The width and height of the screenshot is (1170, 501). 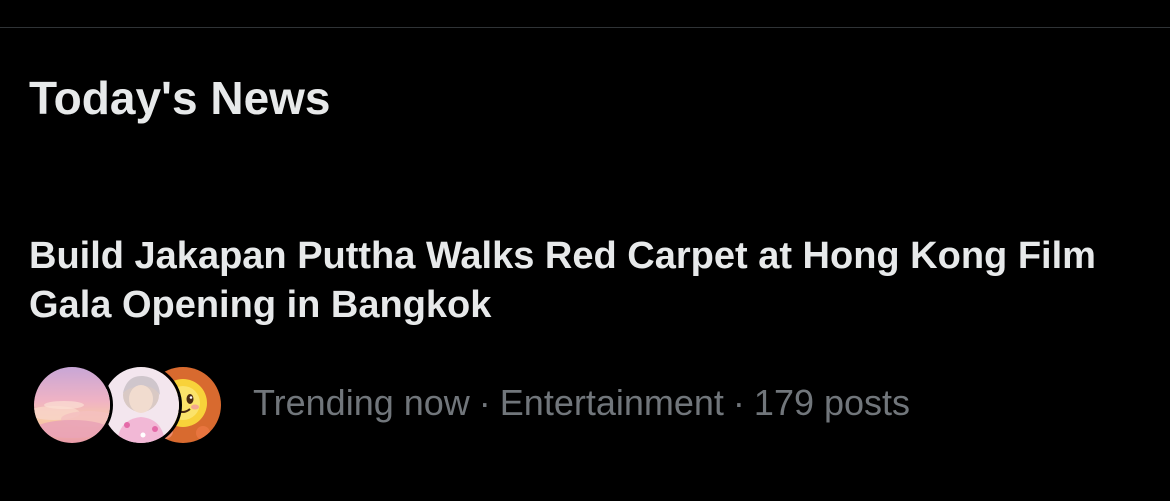 I want to click on category-label: Entertainment, so click(x=612, y=402).